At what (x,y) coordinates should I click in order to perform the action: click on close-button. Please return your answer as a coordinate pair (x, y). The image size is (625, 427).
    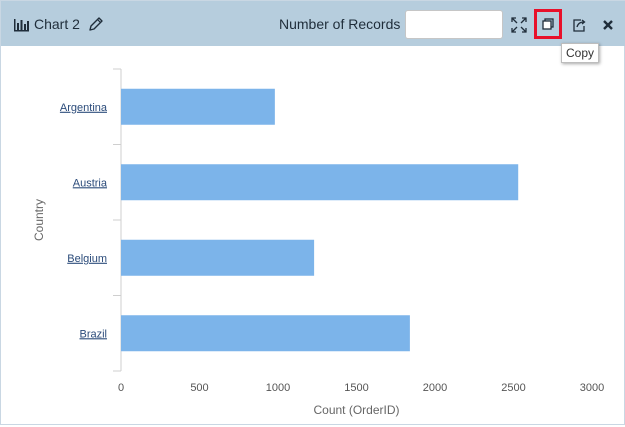
    Looking at the image, I should click on (608, 24).